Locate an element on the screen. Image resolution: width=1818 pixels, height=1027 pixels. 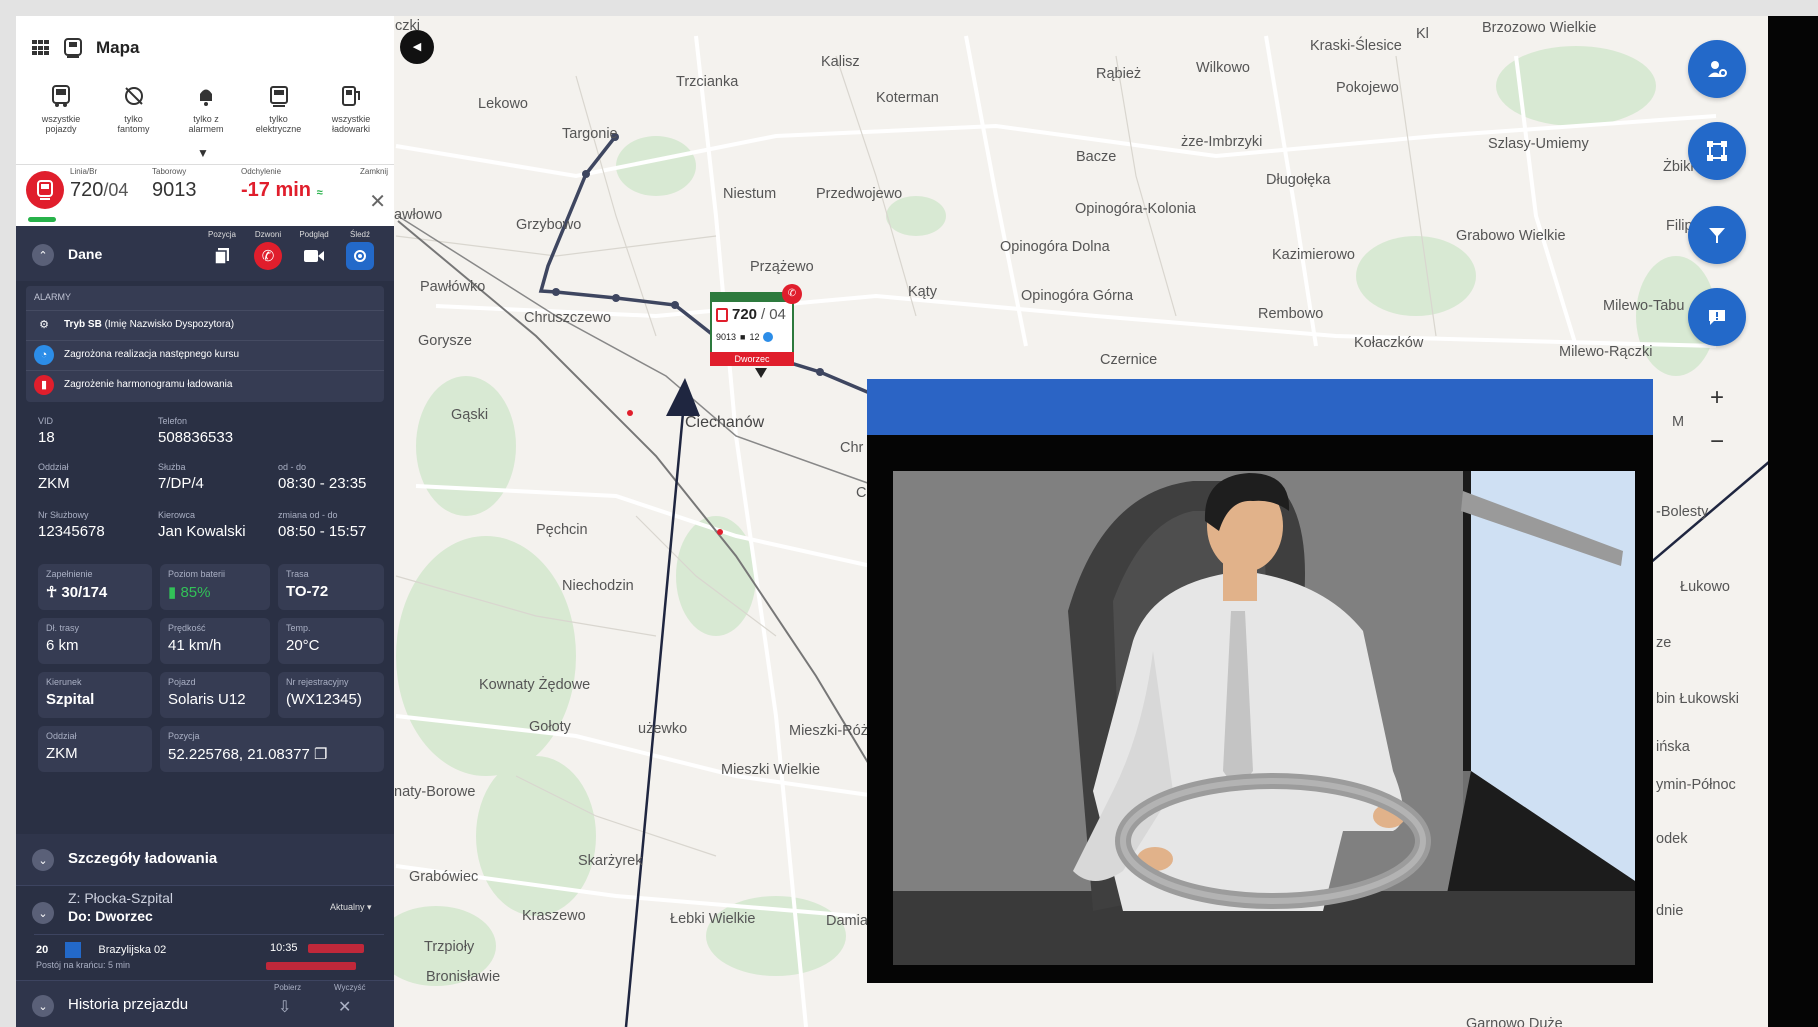
messages-button is located at coordinates (1717, 317).